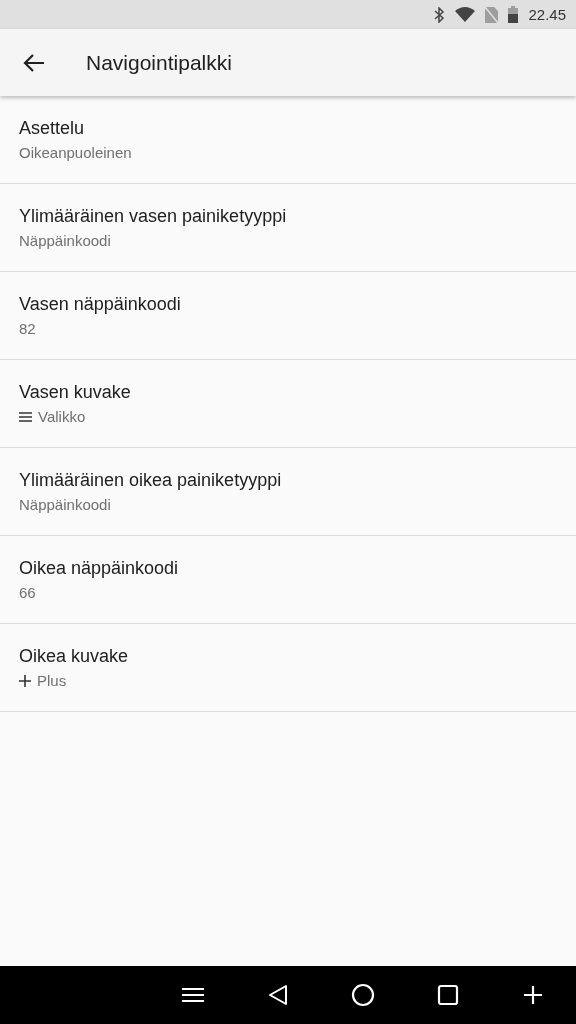 This screenshot has width=576, height=1024. I want to click on no-sim-icon, so click(492, 14).